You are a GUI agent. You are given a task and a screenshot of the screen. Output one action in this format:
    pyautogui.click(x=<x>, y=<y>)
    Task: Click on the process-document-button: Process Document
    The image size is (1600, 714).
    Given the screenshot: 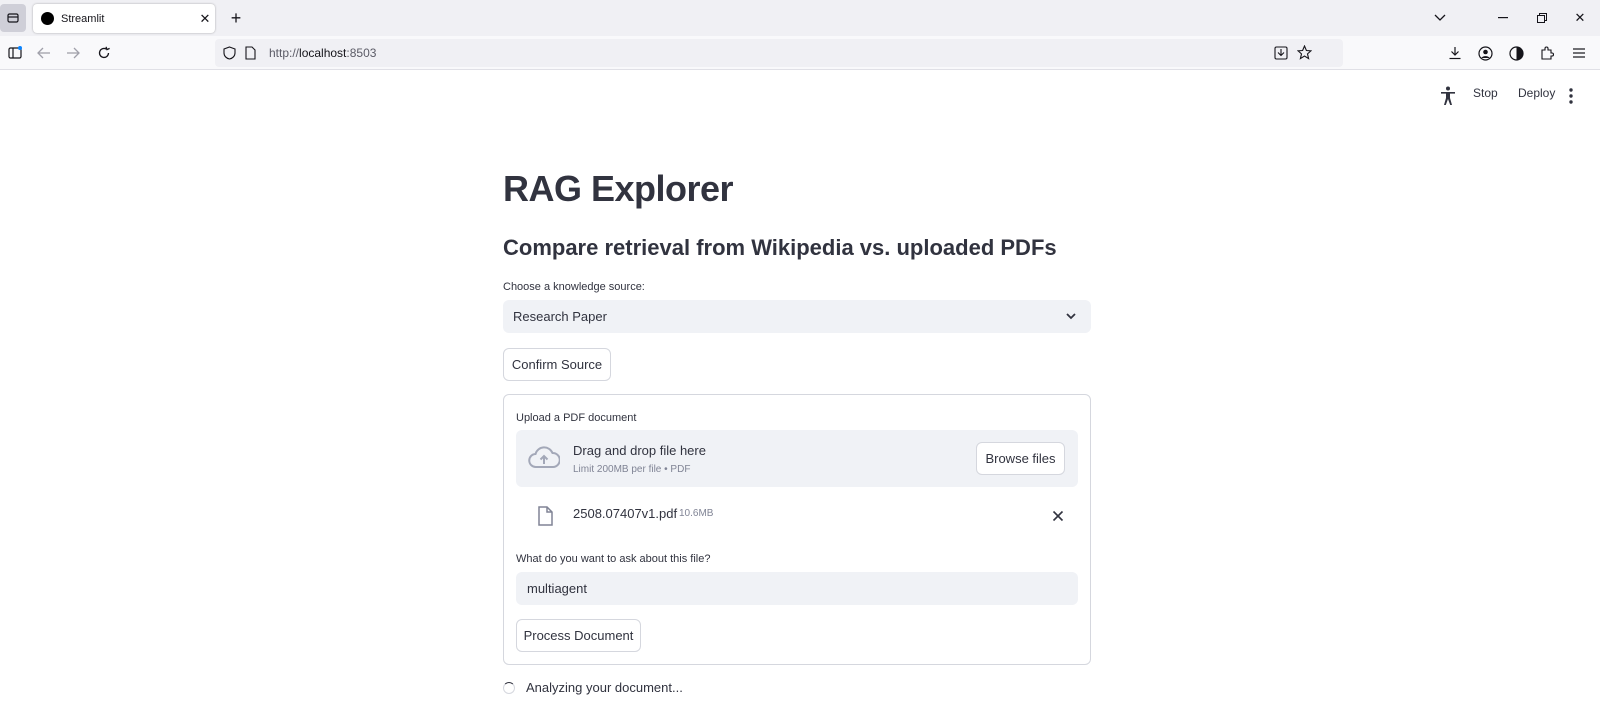 What is the action you would take?
    pyautogui.click(x=578, y=635)
    